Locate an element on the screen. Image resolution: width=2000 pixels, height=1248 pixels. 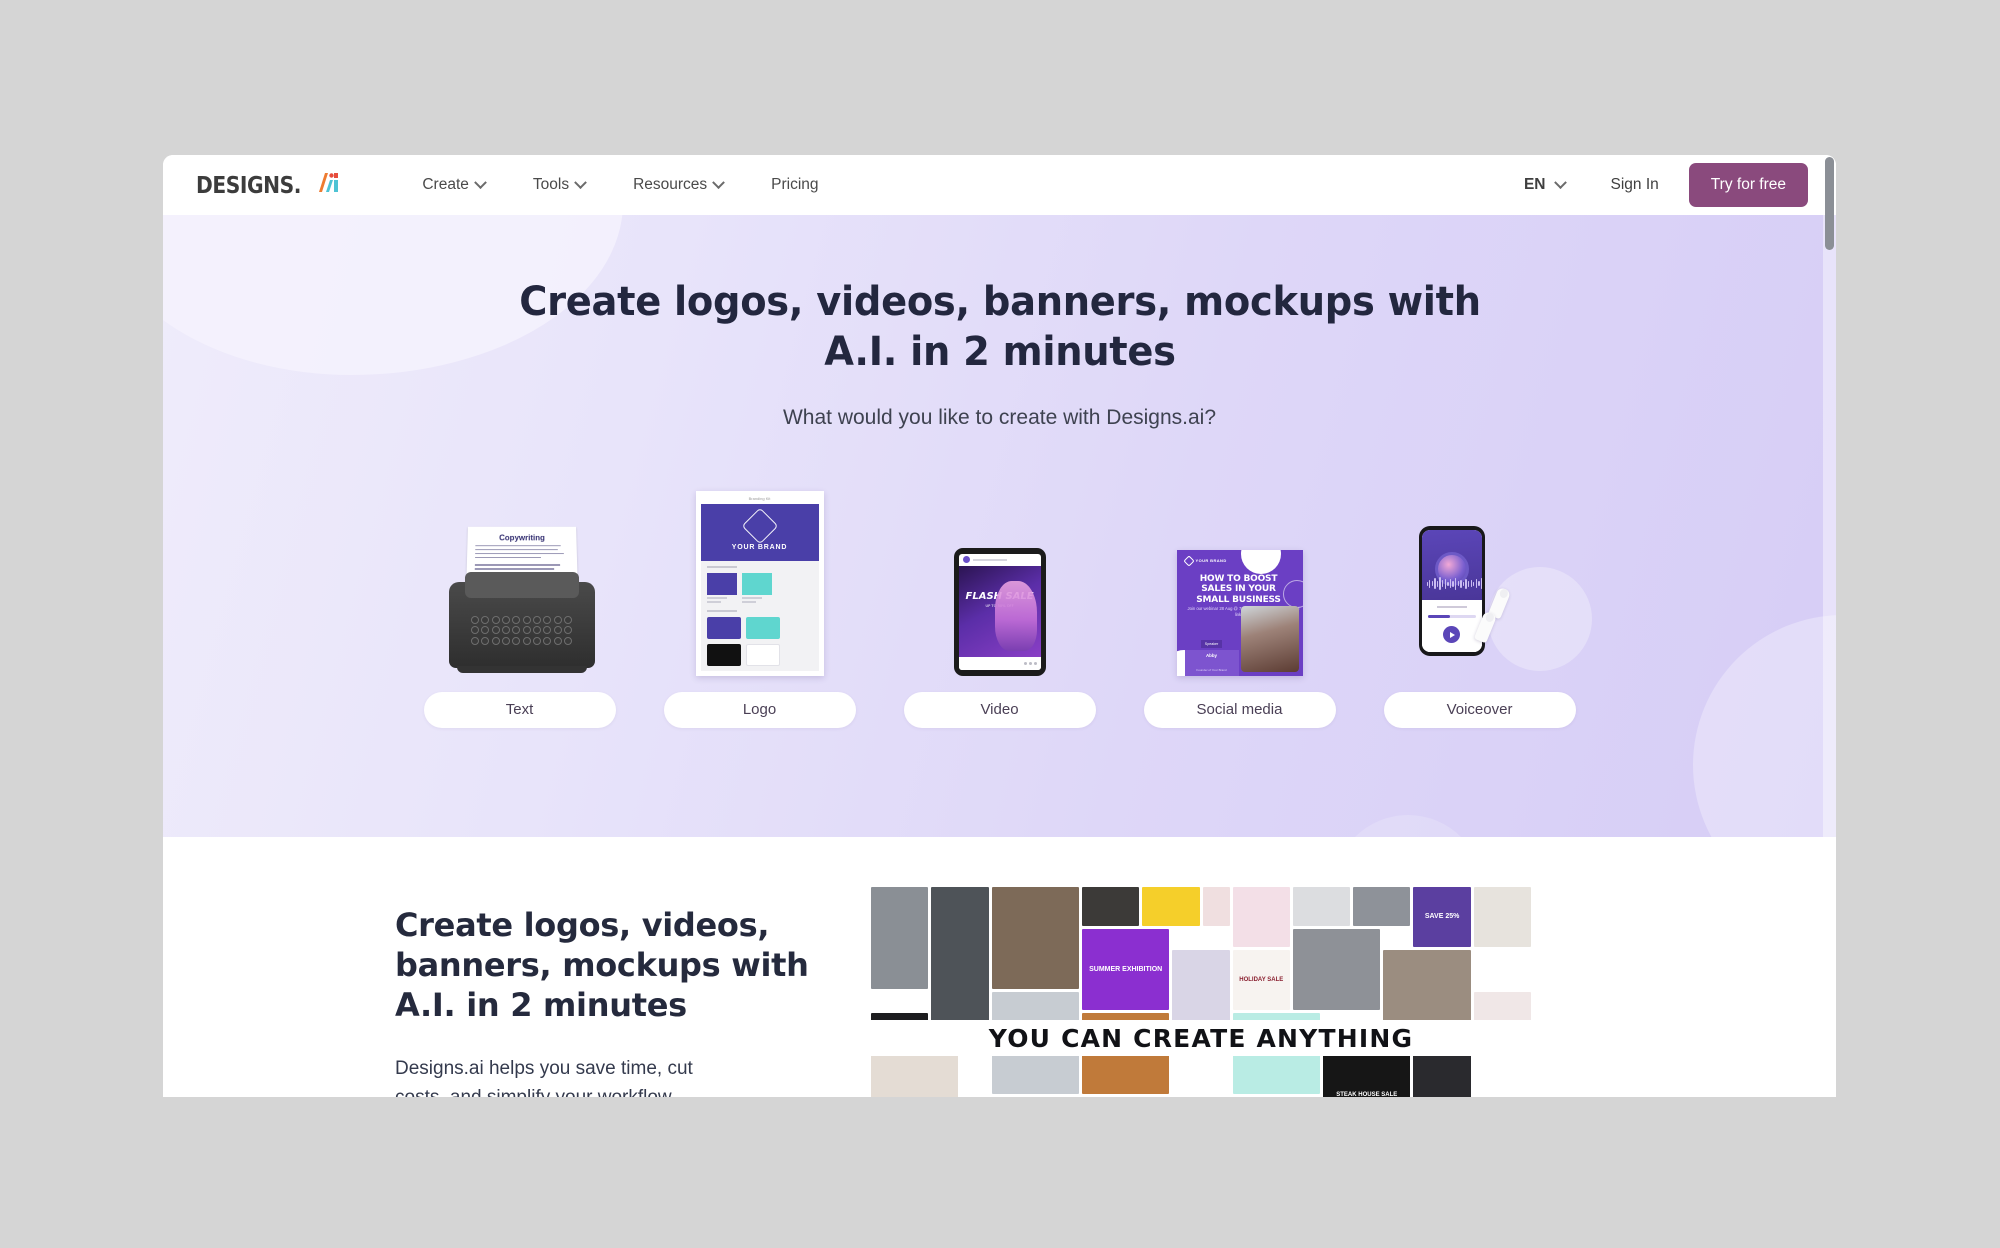
collage-tile-label: SUMMER EXHIBITION is located at coordinates (1126, 969).